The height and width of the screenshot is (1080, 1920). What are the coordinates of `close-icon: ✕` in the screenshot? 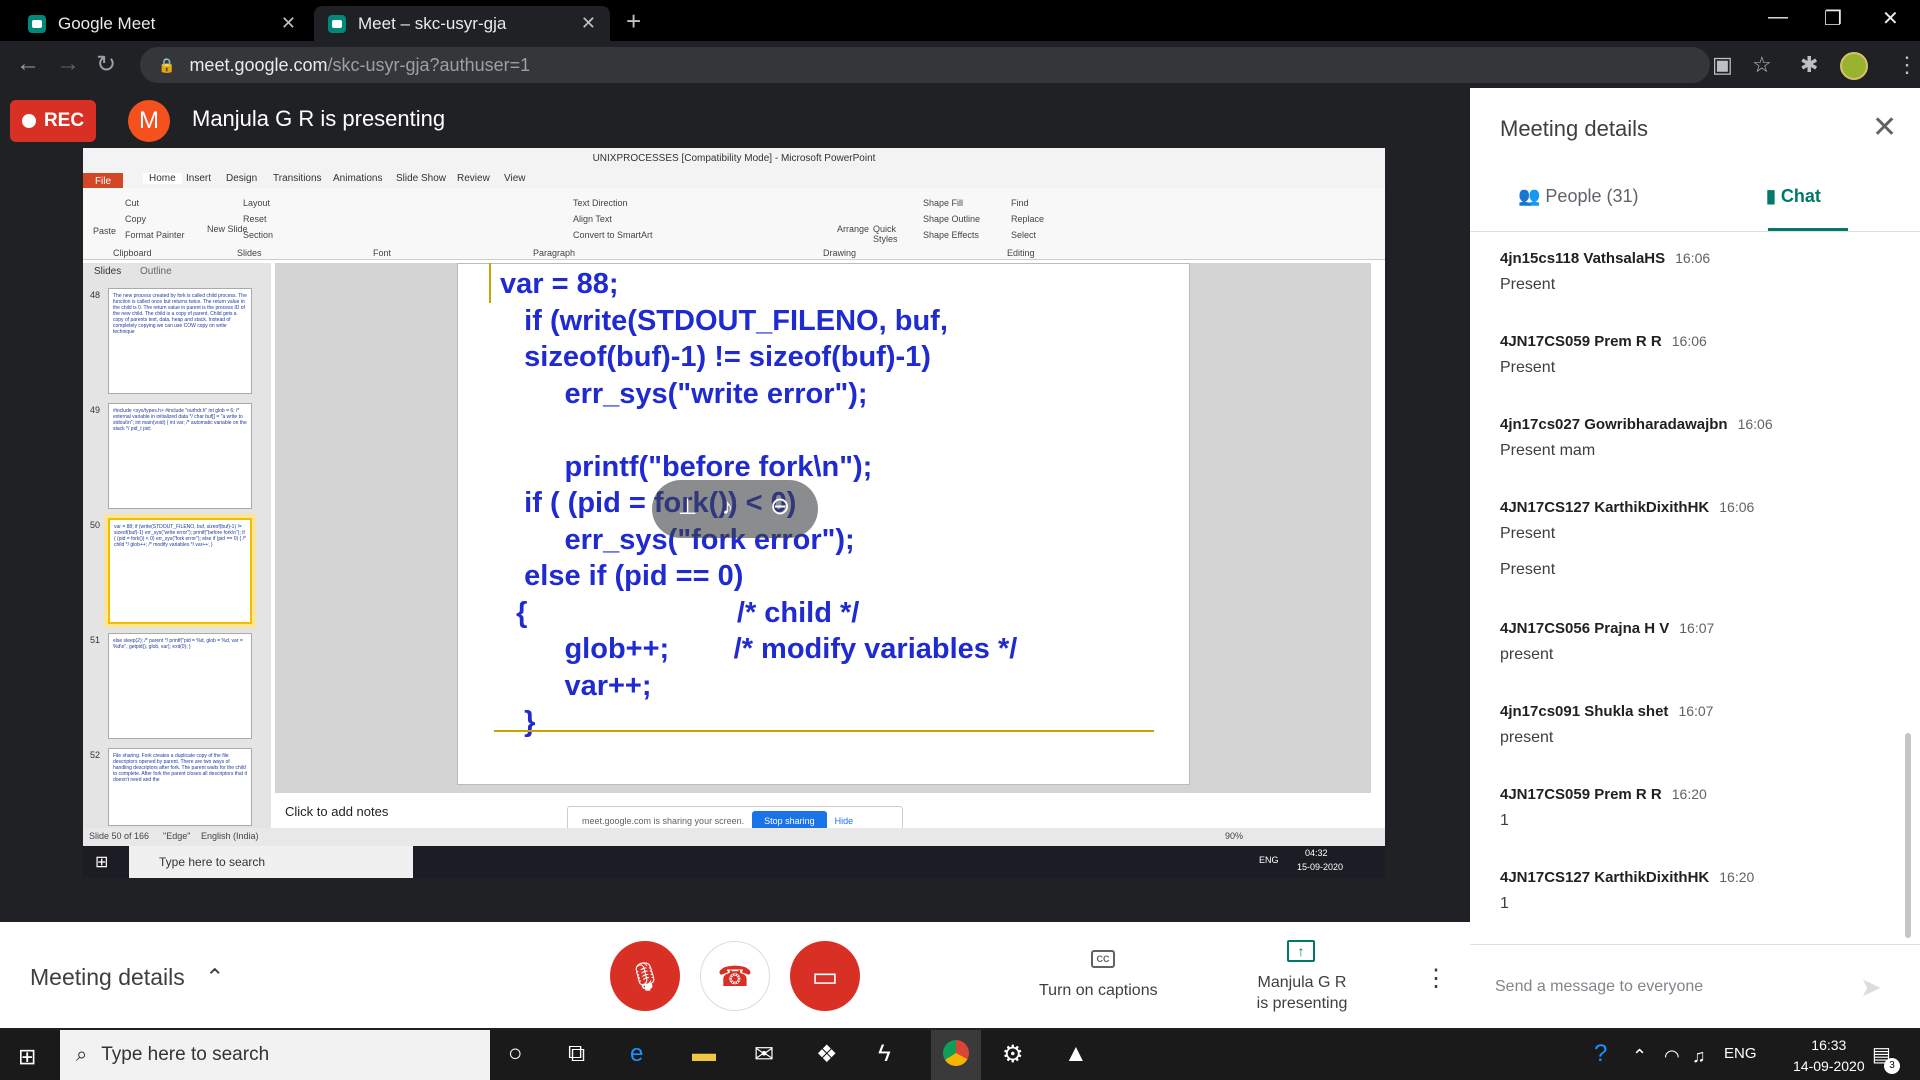 It's located at (1884, 127).